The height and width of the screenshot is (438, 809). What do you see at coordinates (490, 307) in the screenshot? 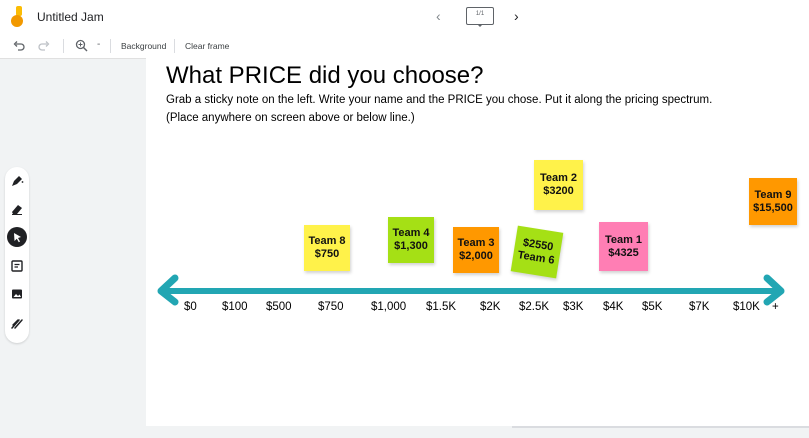
I see `spectrum-tick-label: $2K` at bounding box center [490, 307].